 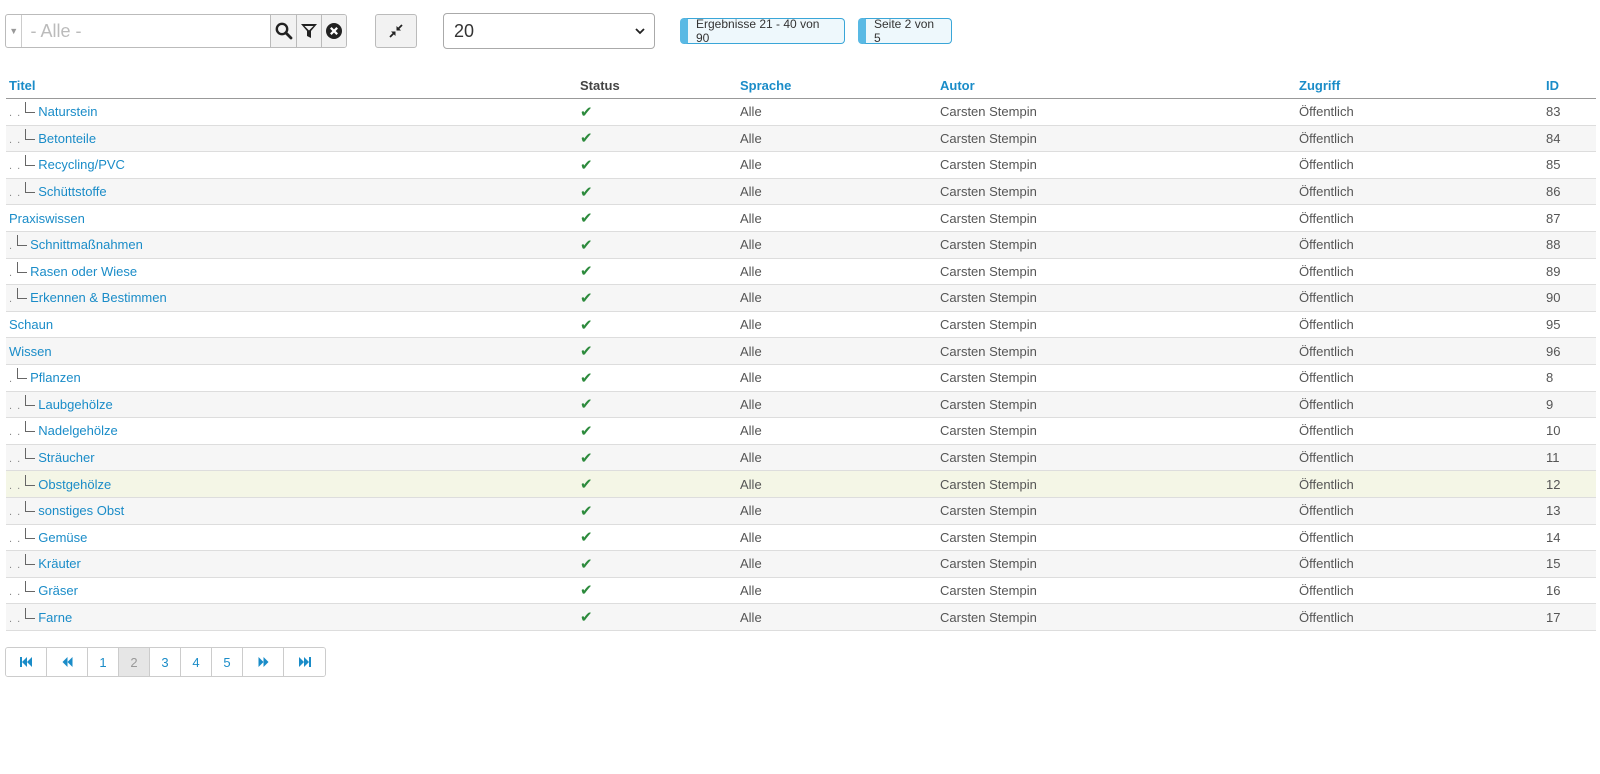 I want to click on tree-branch-icon, so click(x=30, y=134).